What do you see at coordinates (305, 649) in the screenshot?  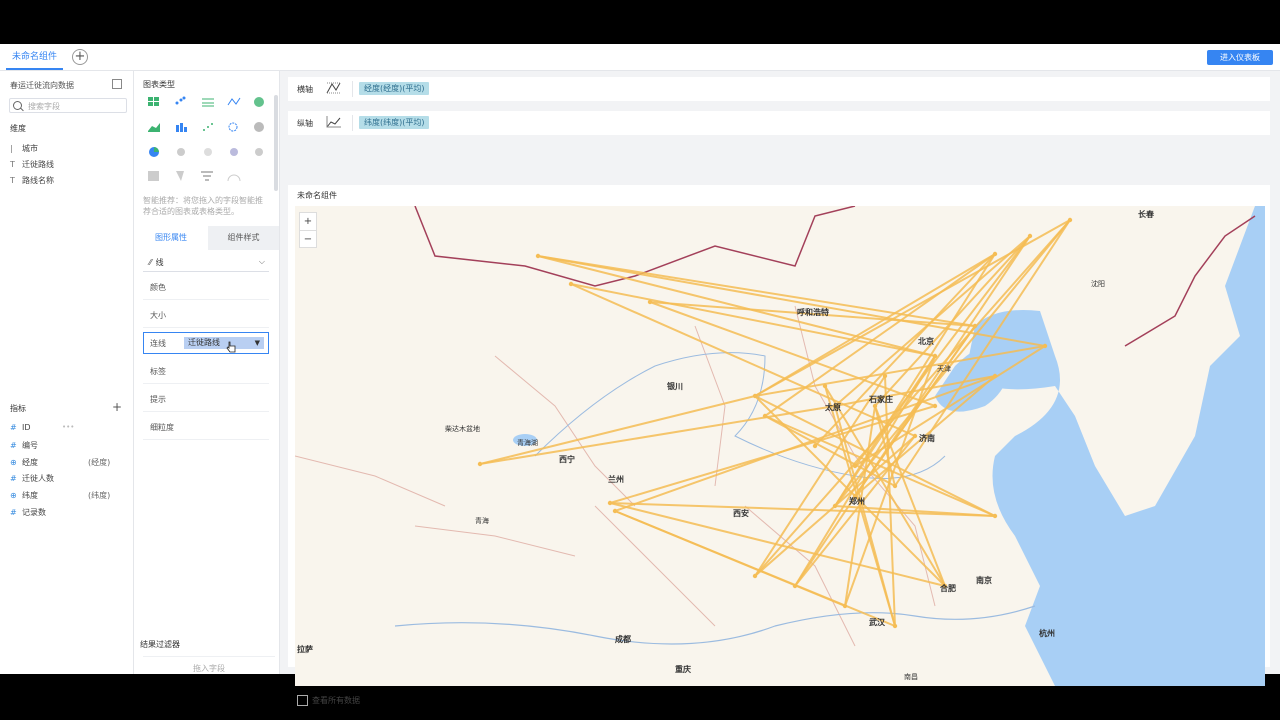 I see `city-label: 拉萨` at bounding box center [305, 649].